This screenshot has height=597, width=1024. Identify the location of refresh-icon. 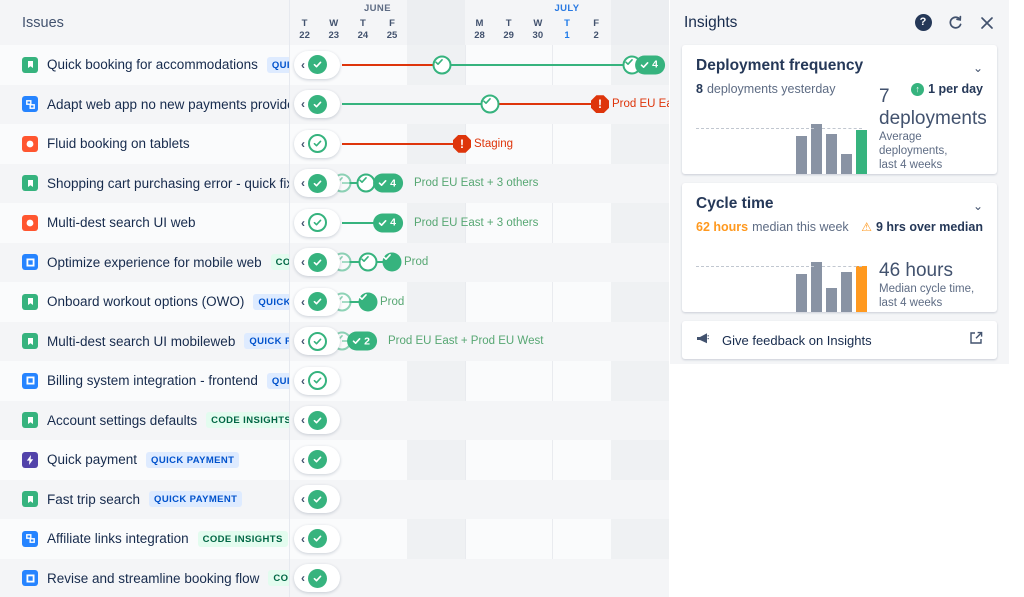
(955, 23).